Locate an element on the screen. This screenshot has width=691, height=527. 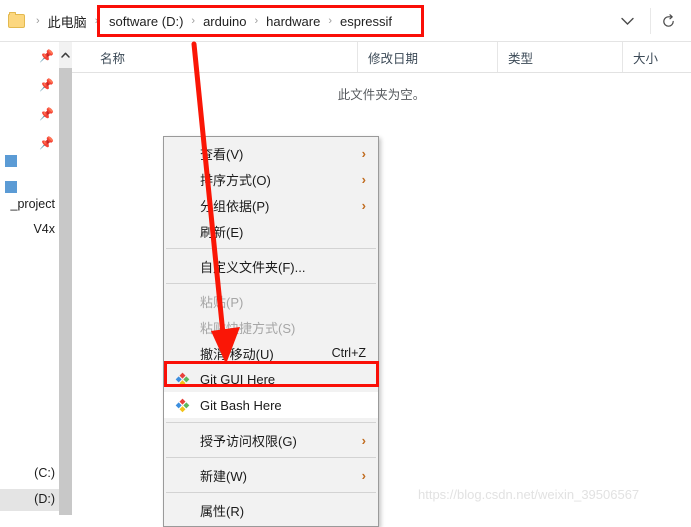
sidebar-item-c-drive: (C:) is located at coordinates (44, 473).